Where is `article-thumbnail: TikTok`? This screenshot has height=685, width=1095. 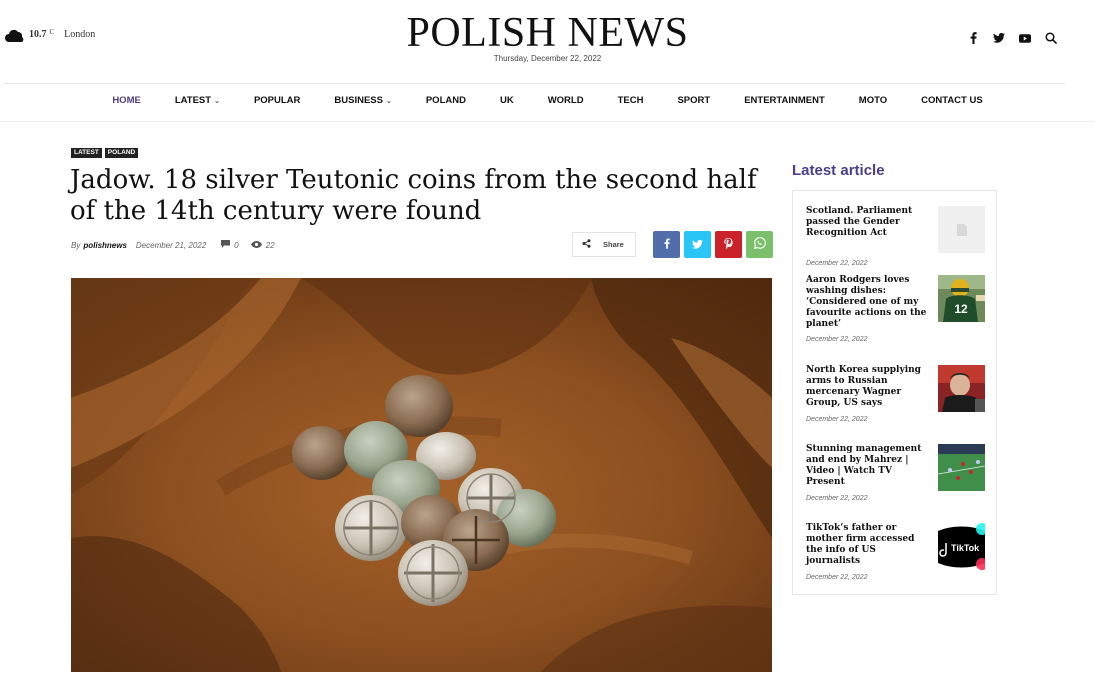
article-thumbnail: TikTok is located at coordinates (961, 546).